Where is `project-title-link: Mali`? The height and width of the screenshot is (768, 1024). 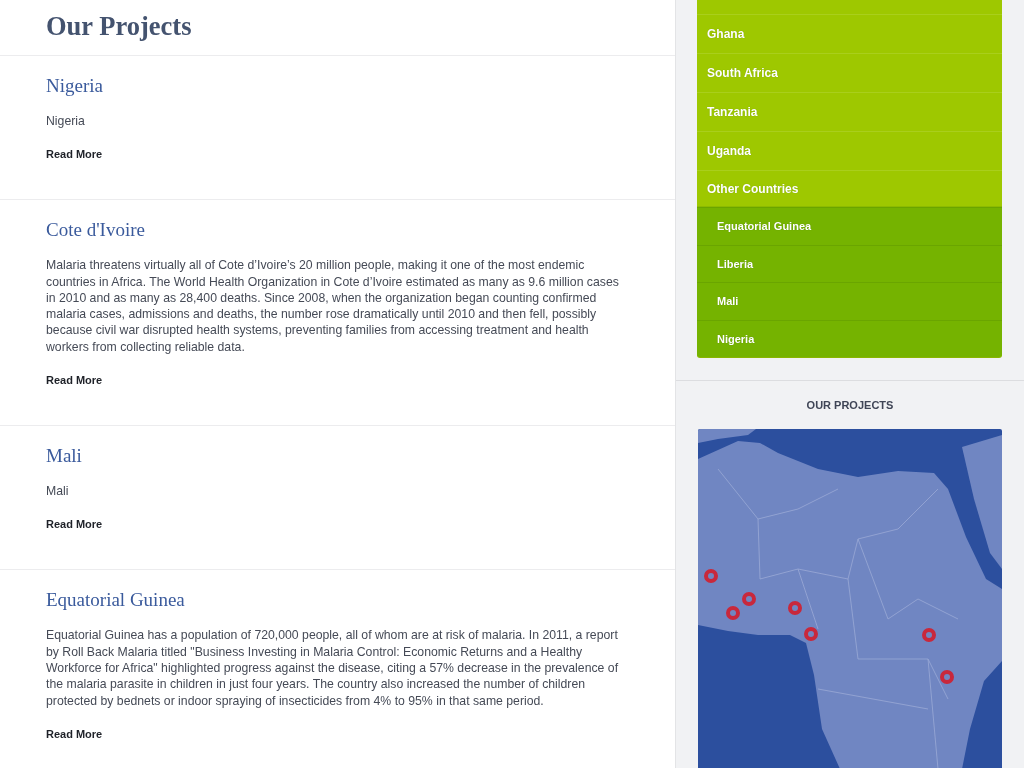
project-title-link: Mali is located at coordinates (64, 456).